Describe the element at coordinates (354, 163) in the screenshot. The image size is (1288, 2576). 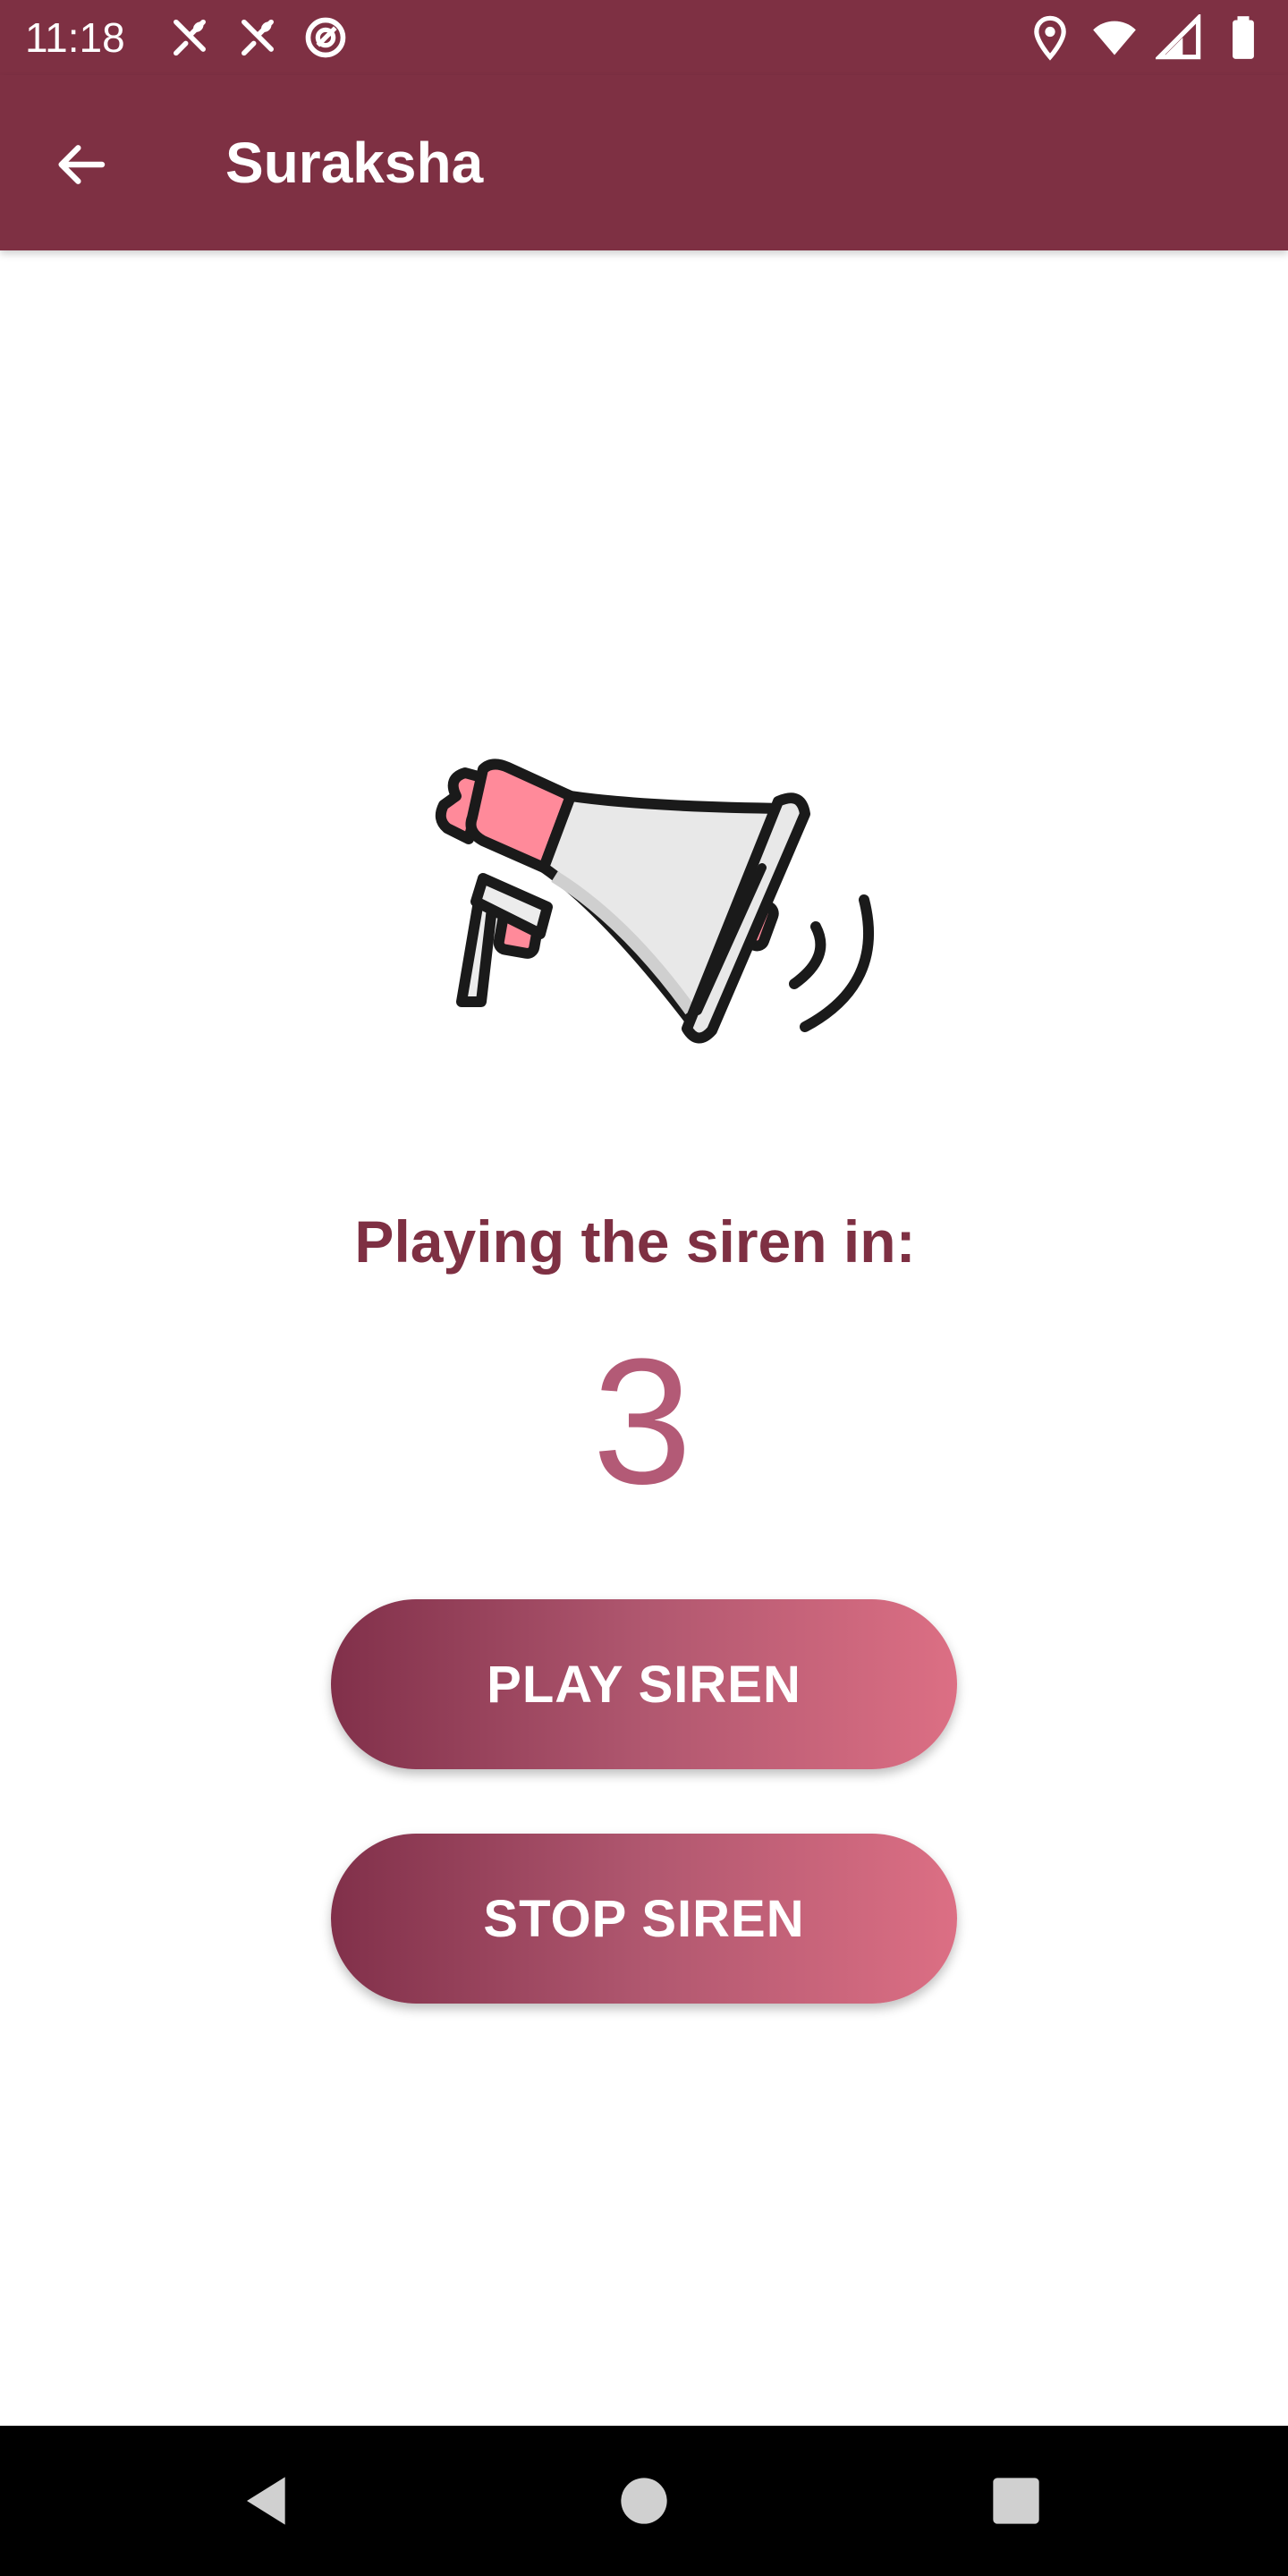
I see `page-title: Suraksha` at that location.